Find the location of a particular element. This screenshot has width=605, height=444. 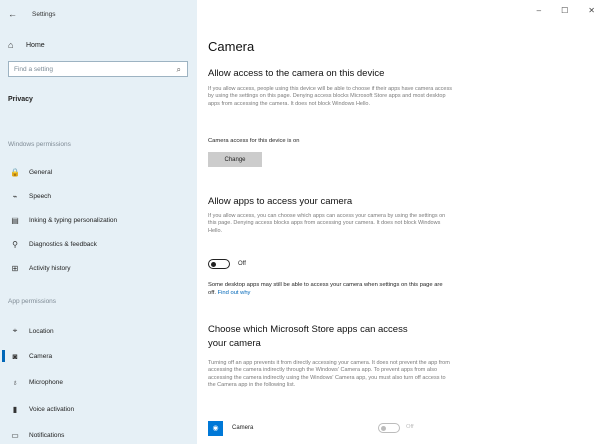

camera-app-toggle is located at coordinates (389, 428).